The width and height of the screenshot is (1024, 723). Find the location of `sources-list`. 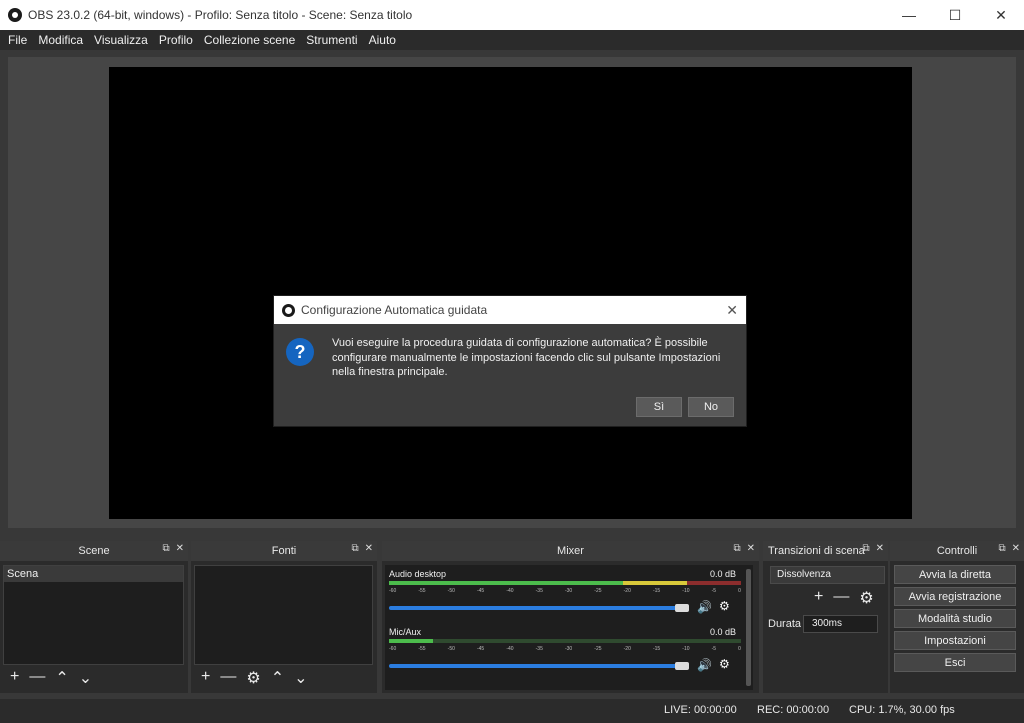

sources-list is located at coordinates (283, 615).